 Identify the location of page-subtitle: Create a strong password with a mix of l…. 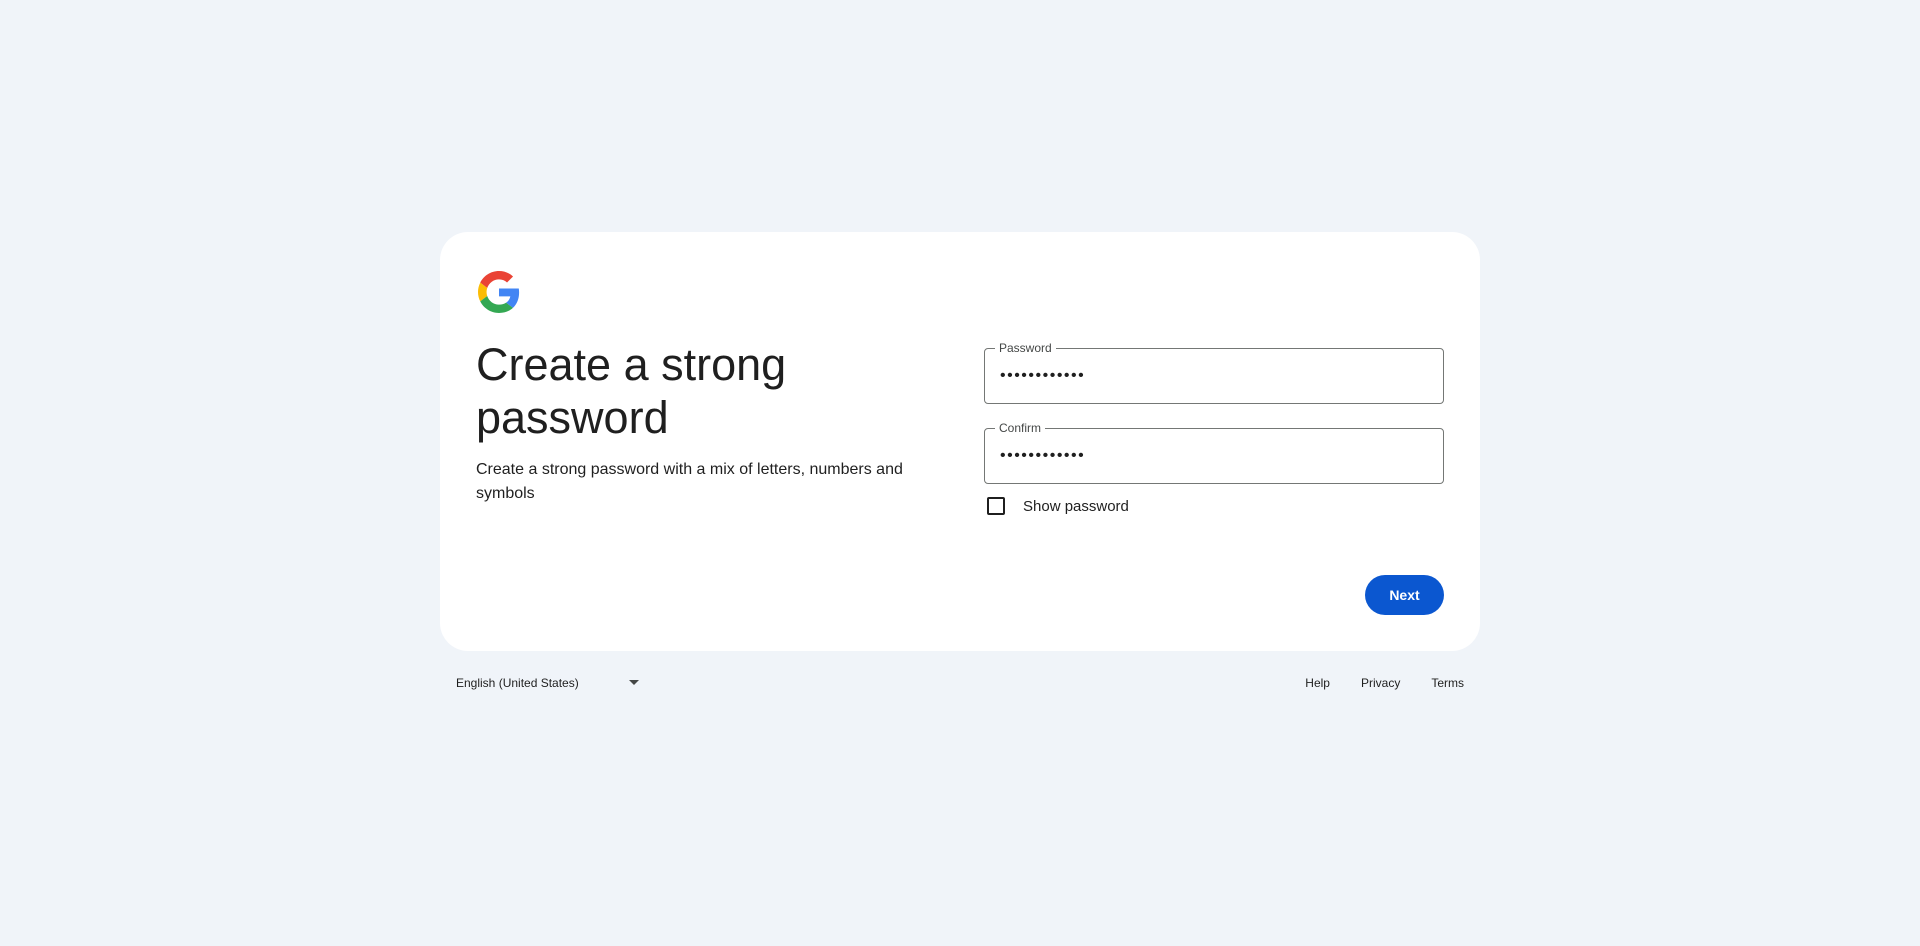
(689, 481).